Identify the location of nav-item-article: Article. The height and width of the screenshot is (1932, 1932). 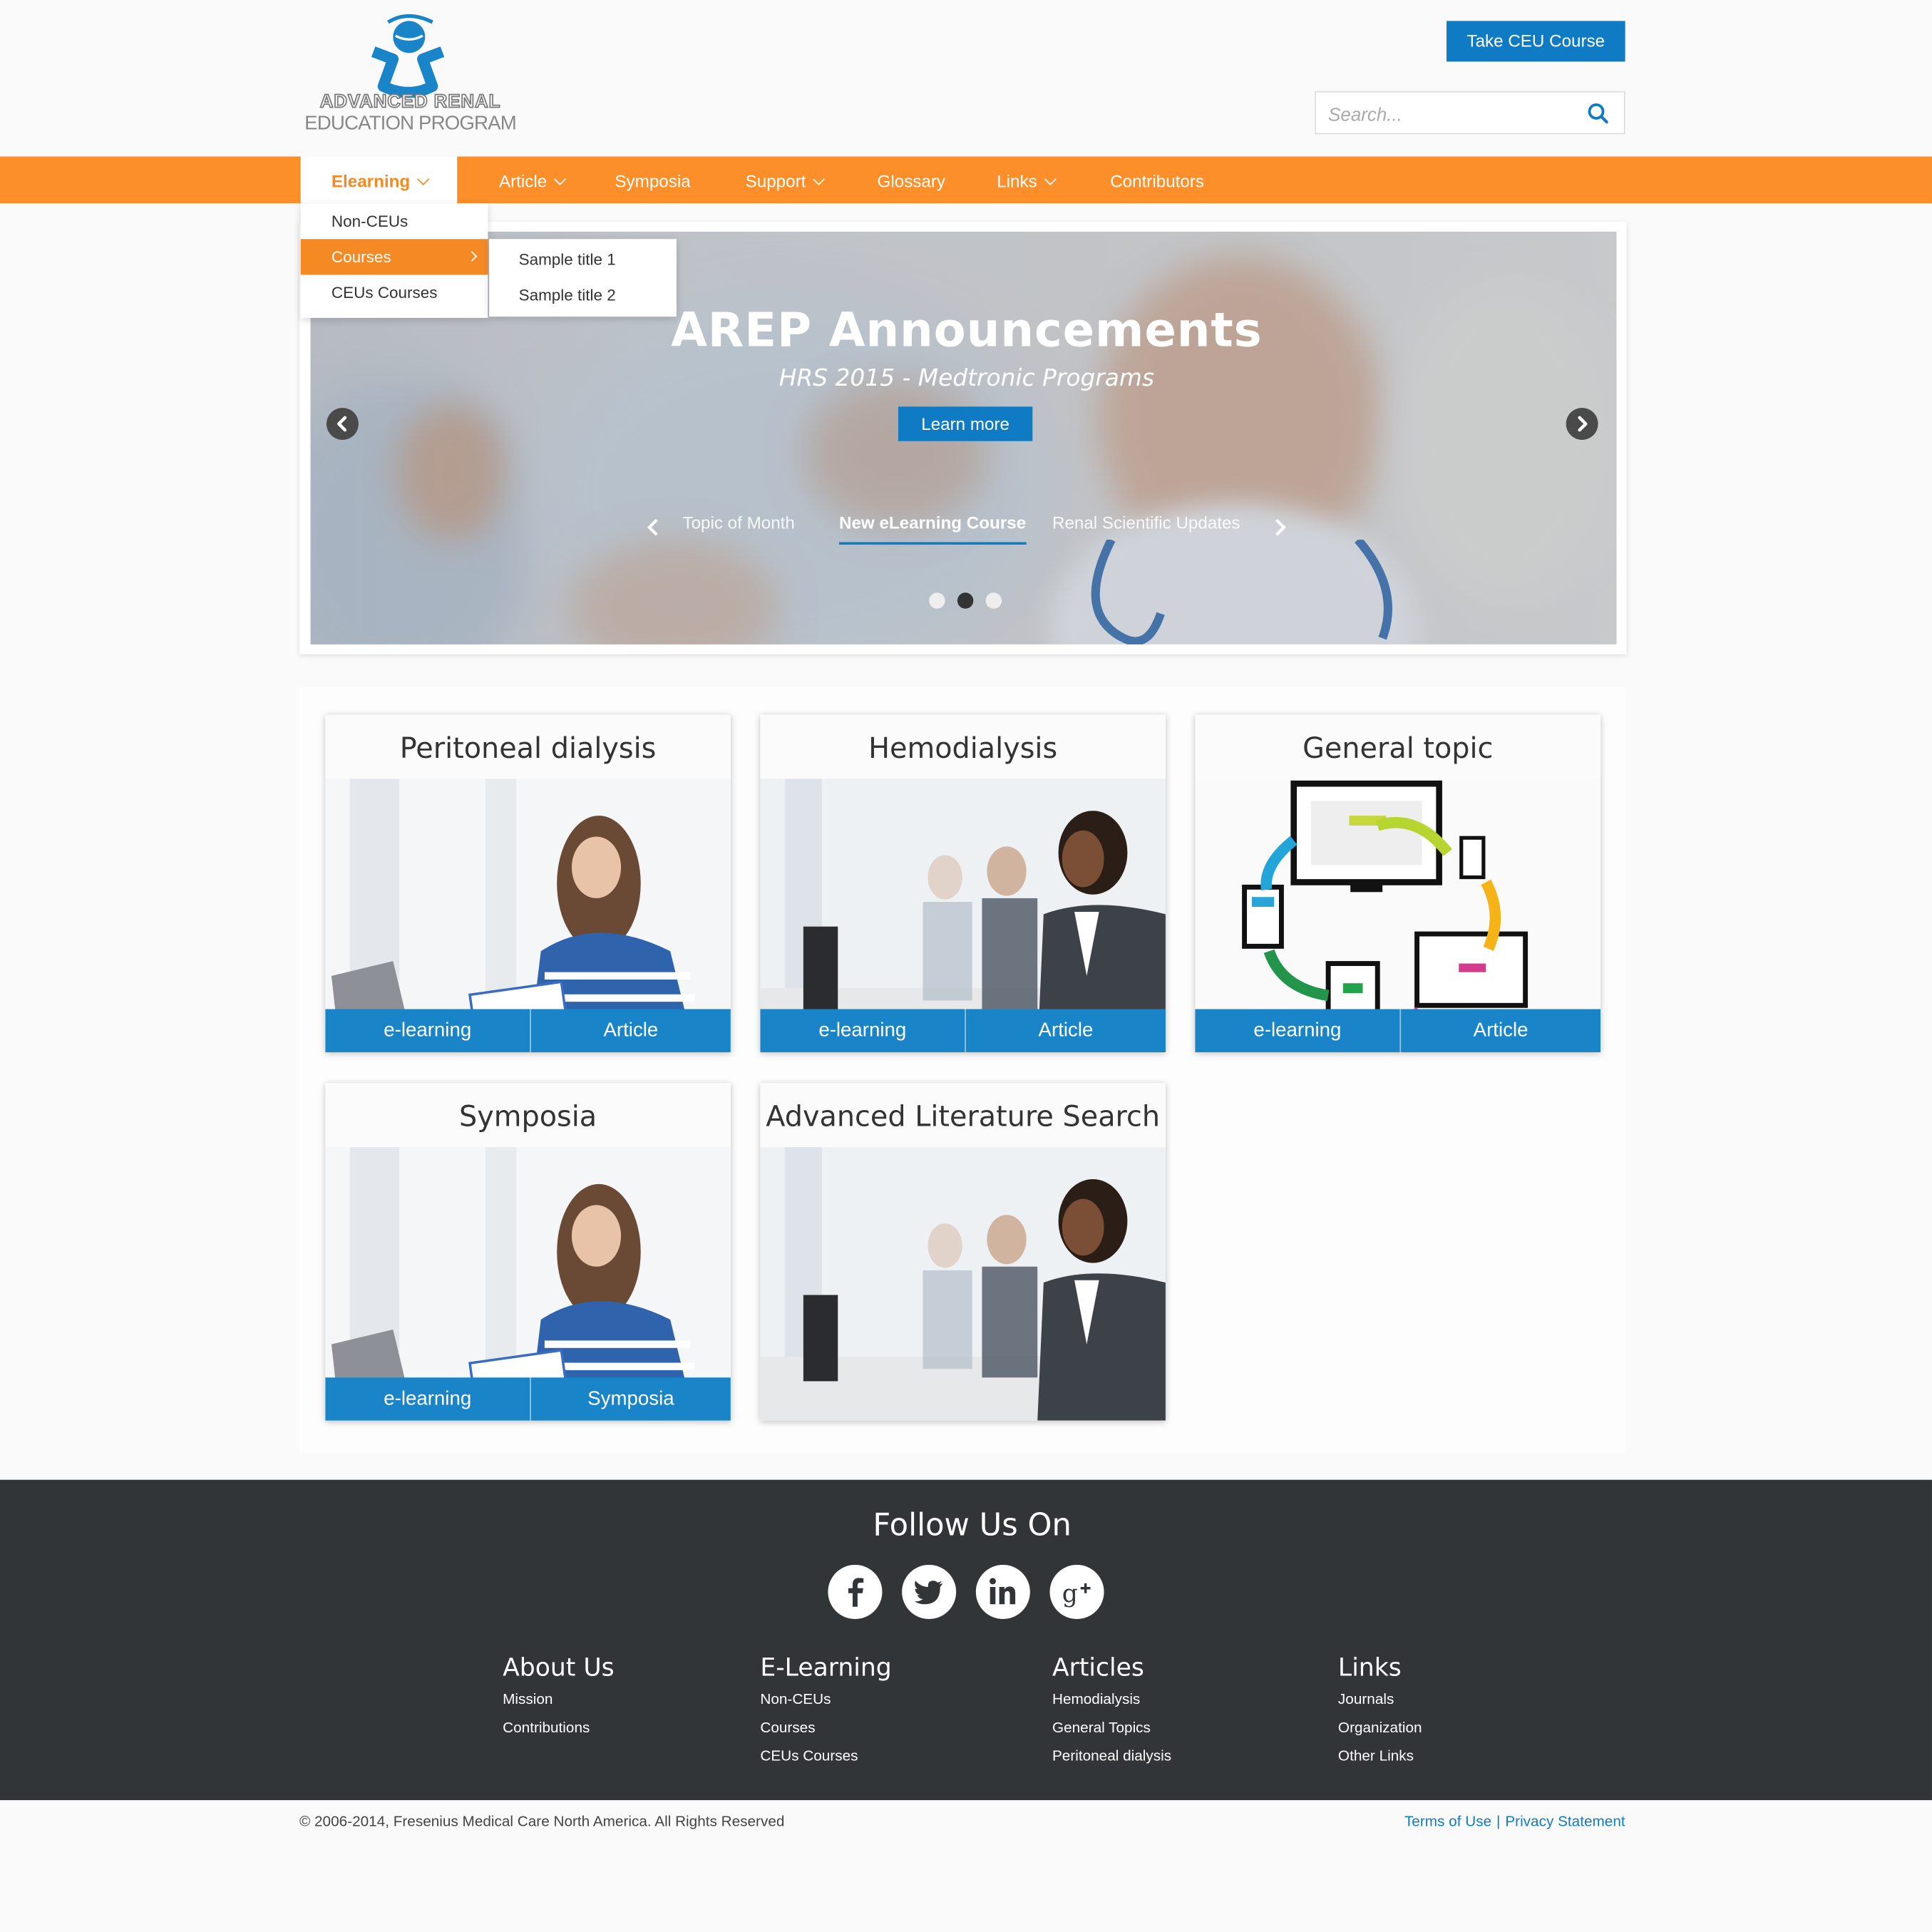
(532, 179).